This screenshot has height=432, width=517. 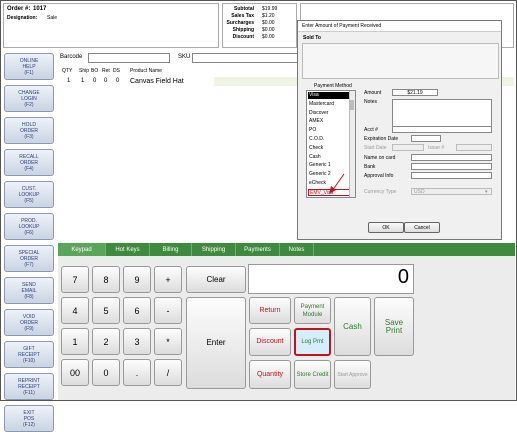 What do you see at coordinates (415, 92) in the screenshot?
I see `amount-input: $21.19` at bounding box center [415, 92].